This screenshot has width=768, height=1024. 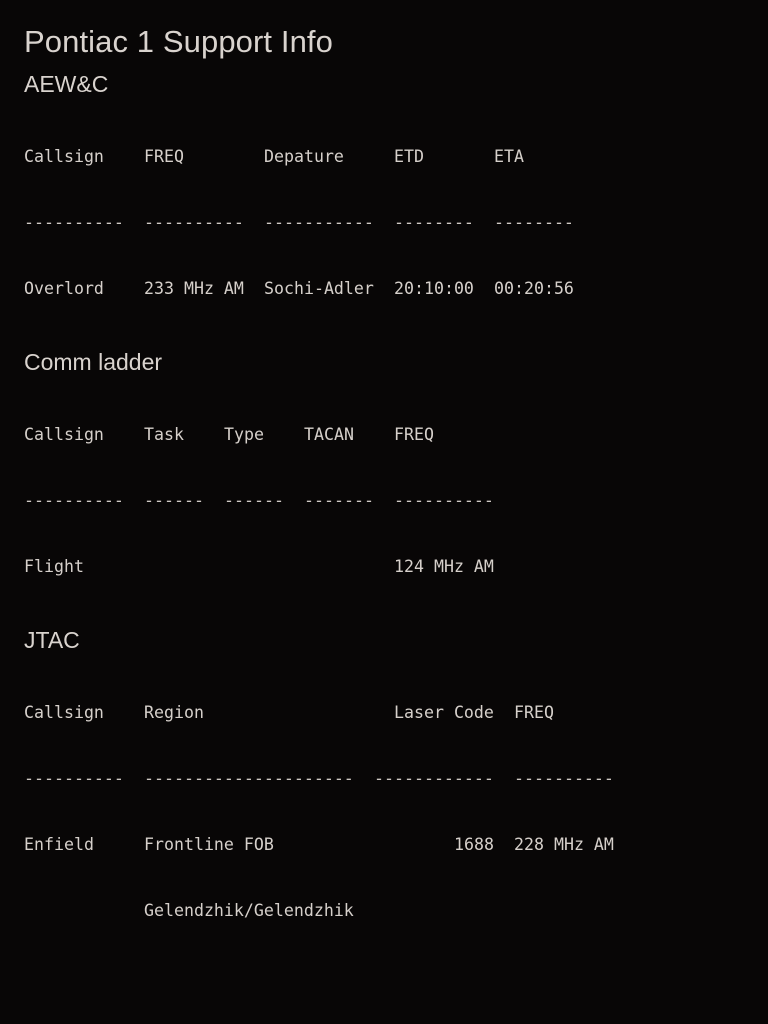 I want to click on comm-freq: 124 MHz AM, so click(x=444, y=566).